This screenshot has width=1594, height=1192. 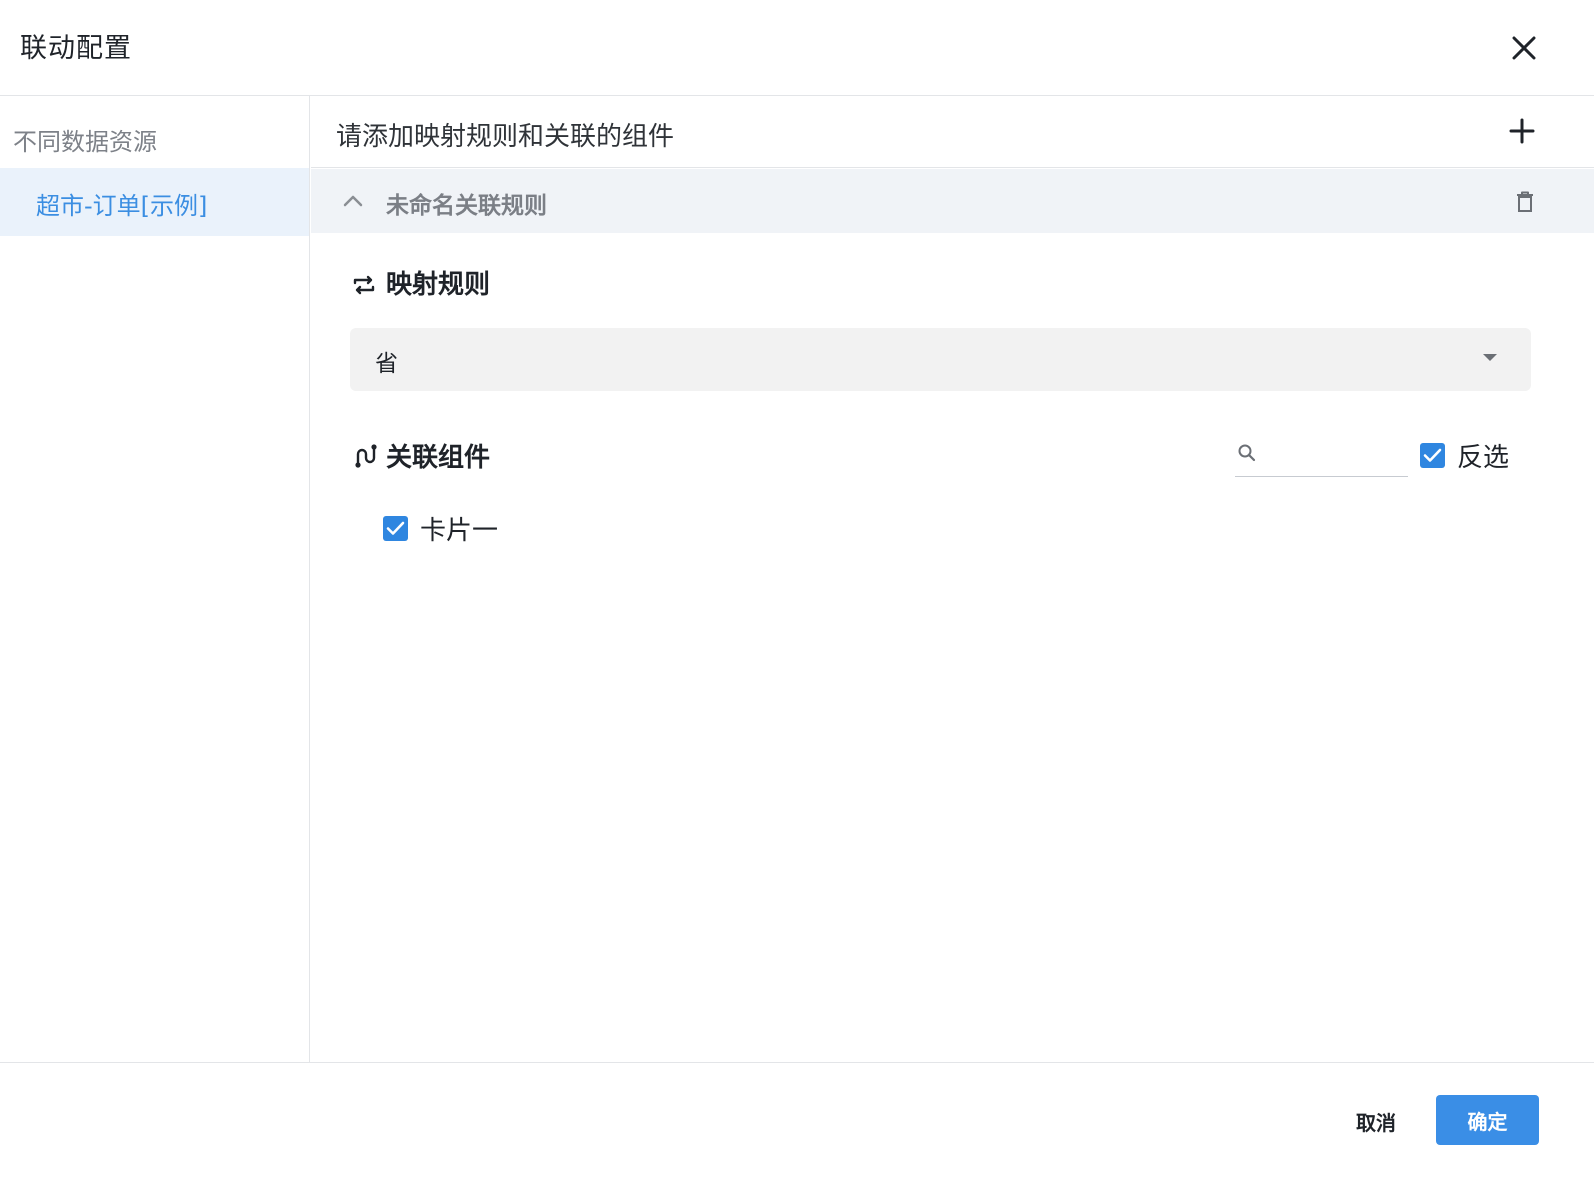 I want to click on dialog-footer: 取消 确定, so click(x=797, y=1127).